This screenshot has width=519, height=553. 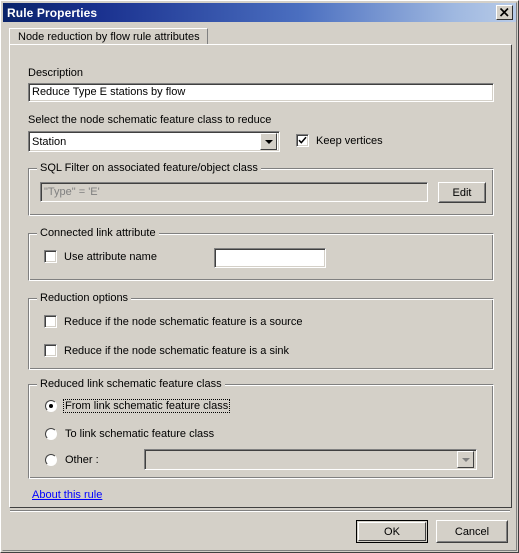 I want to click on reduced-link-group-title: Reduced link schematic feature class, so click(x=131, y=384).